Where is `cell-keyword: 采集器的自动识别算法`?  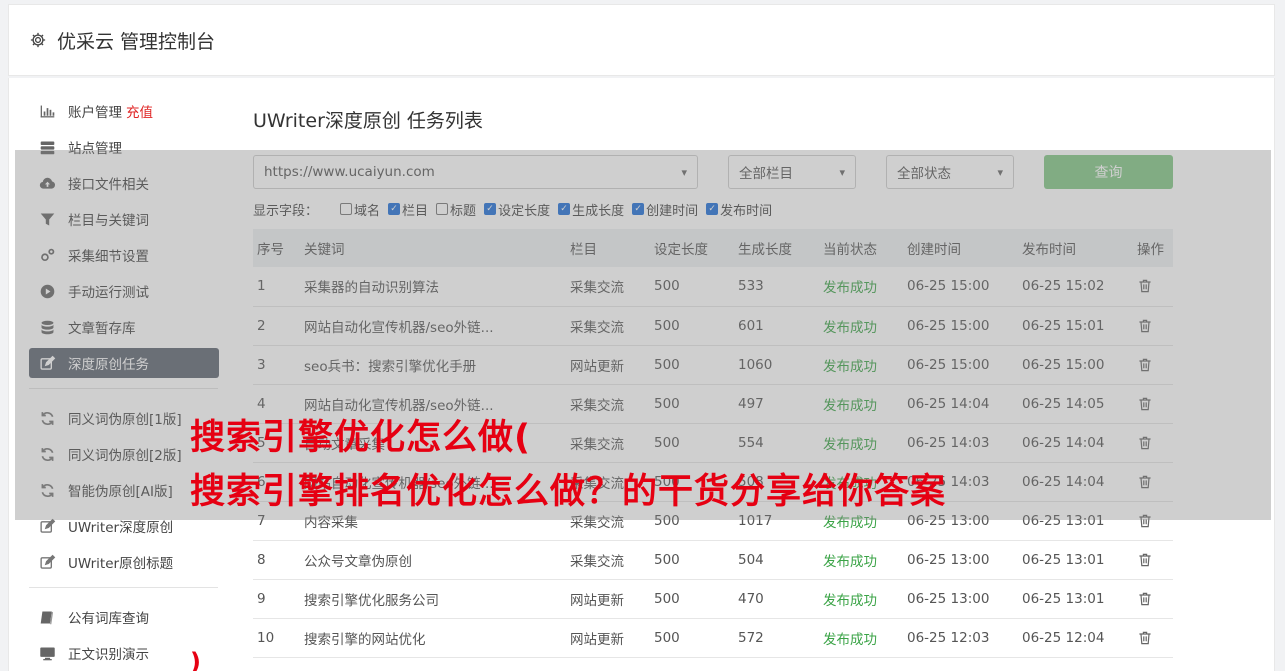
cell-keyword: 采集器的自动识别算法 is located at coordinates (433, 286).